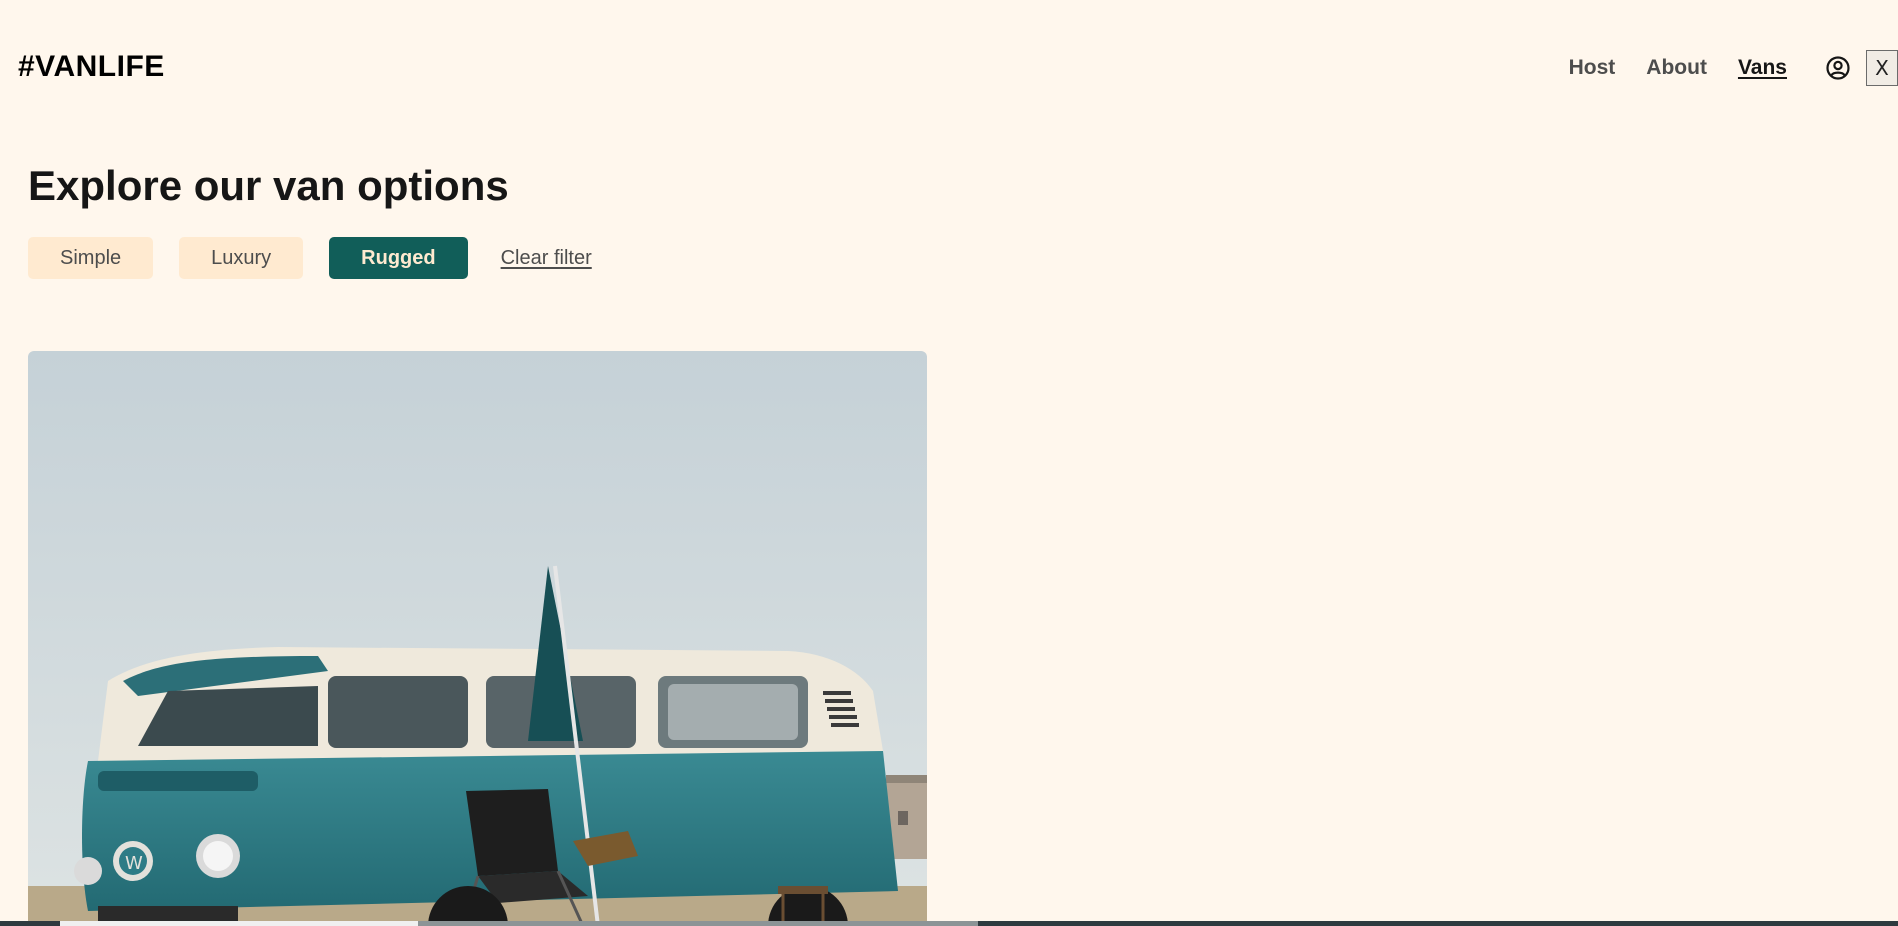  Describe the element at coordinates (948, 258) in the screenshot. I see `filter-bar: Simple Luxury Rugged Clear filter` at that location.